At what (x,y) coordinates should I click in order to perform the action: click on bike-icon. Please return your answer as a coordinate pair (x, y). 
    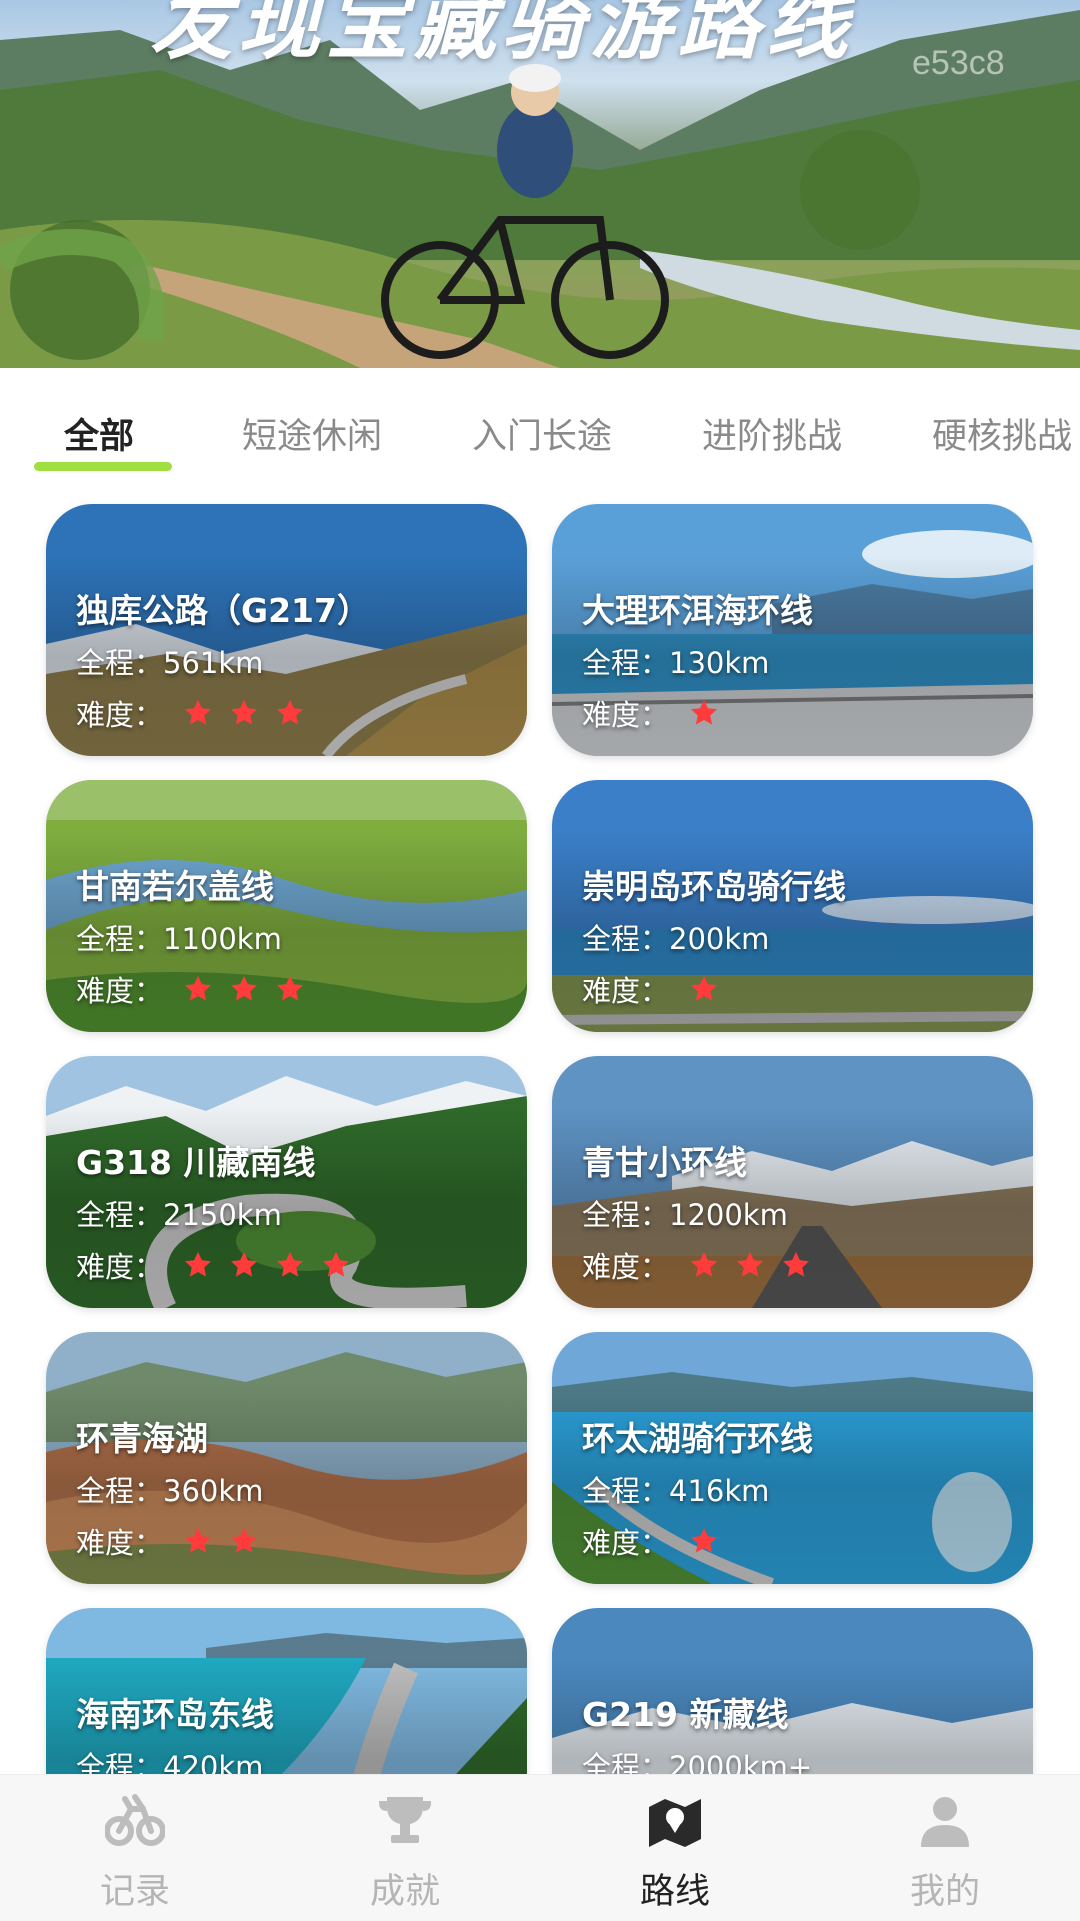
    Looking at the image, I should click on (135, 1820).